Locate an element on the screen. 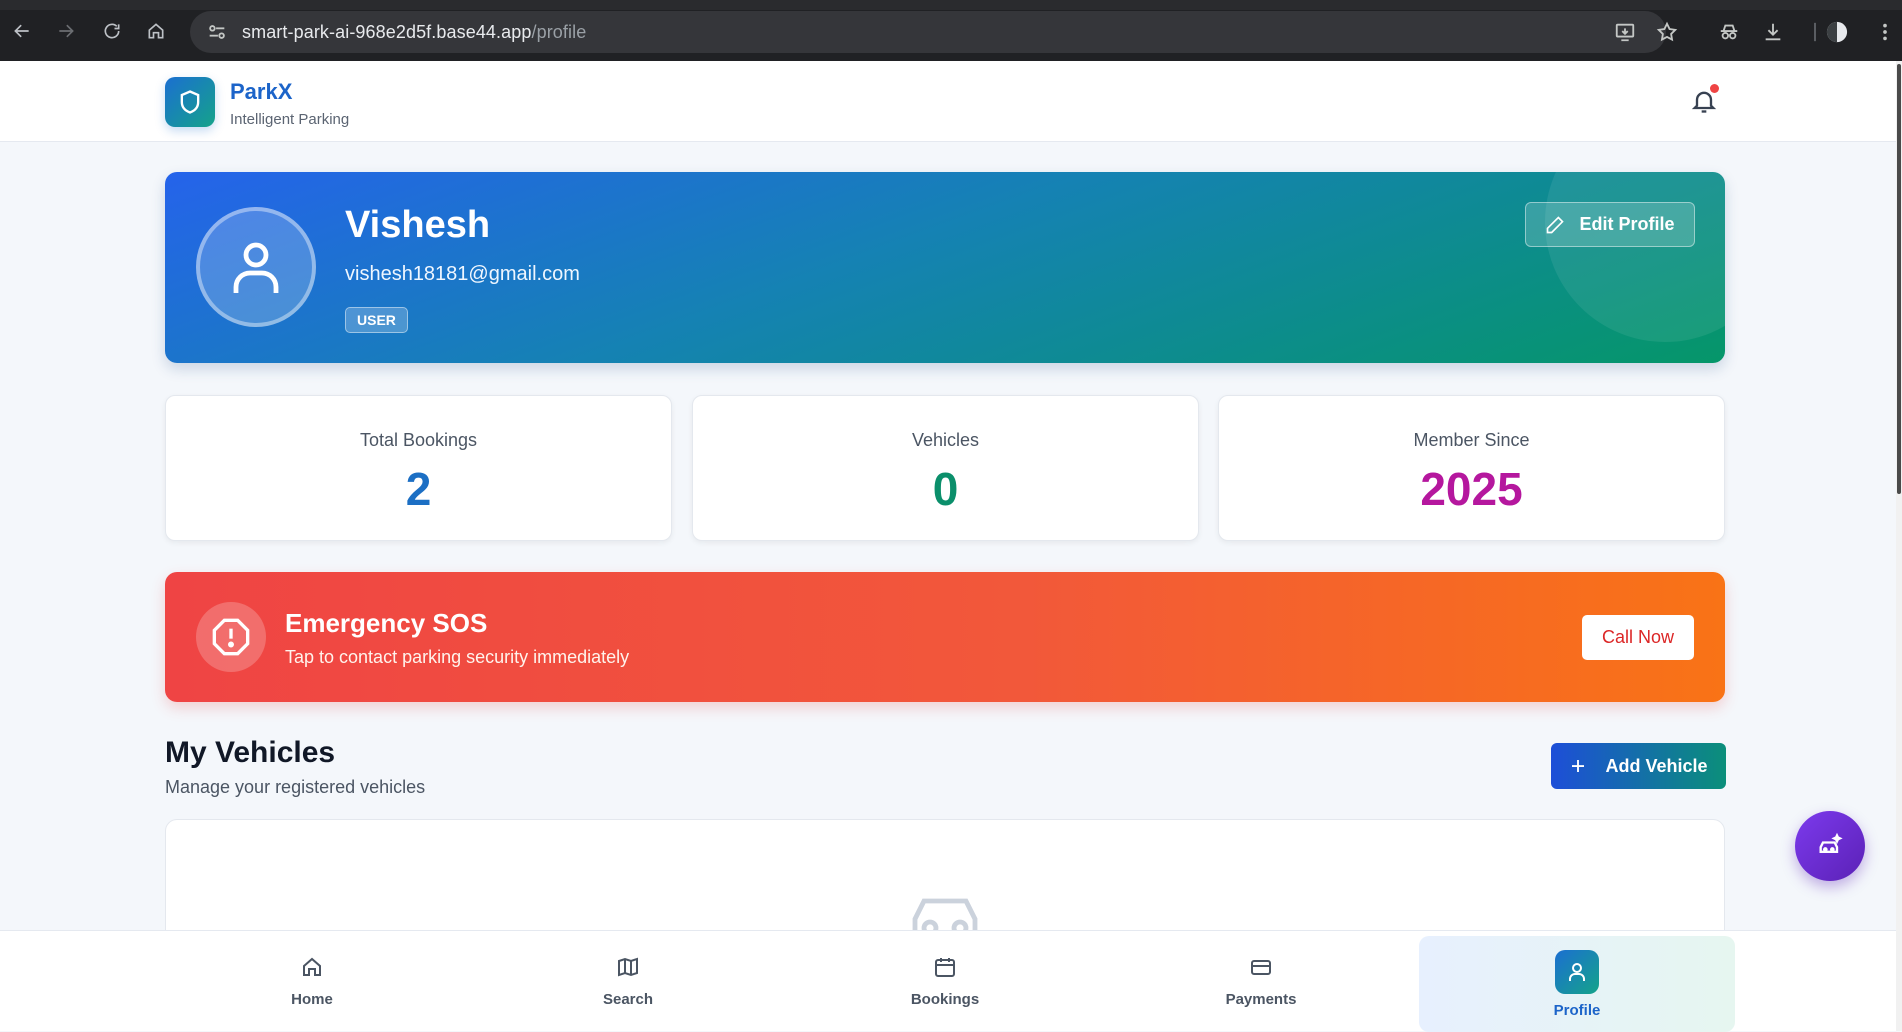 Image resolution: width=1902 pixels, height=1032 pixels. stat-label: Total Bookings is located at coordinates (418, 440).